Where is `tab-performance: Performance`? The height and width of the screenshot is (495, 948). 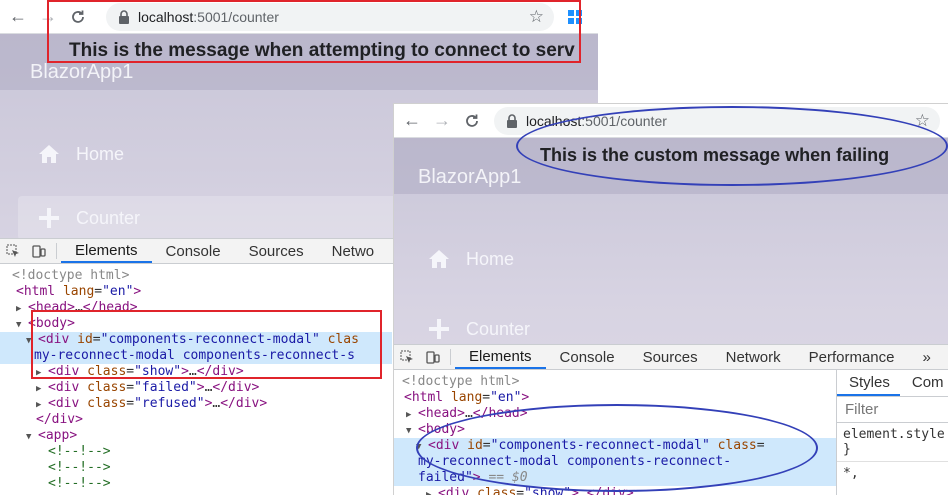 tab-performance: Performance is located at coordinates (852, 357).